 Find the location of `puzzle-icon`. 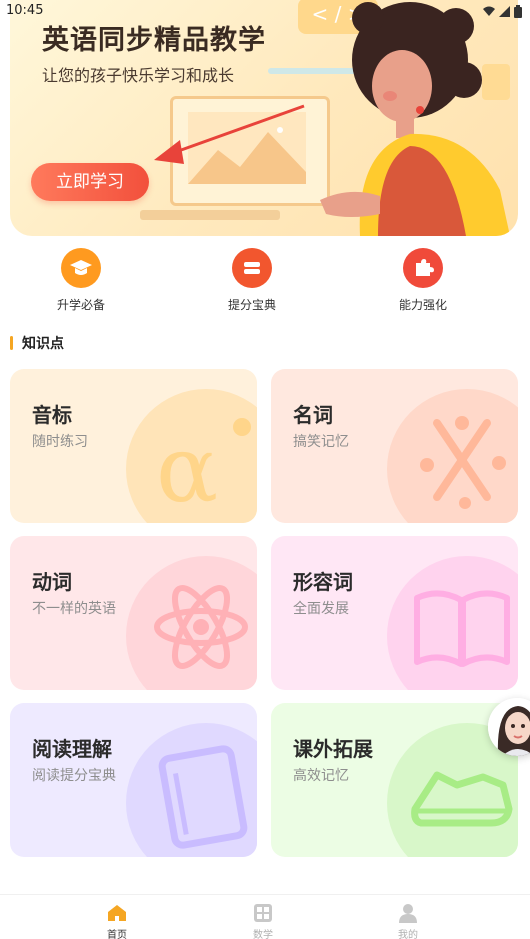

puzzle-icon is located at coordinates (423, 268).